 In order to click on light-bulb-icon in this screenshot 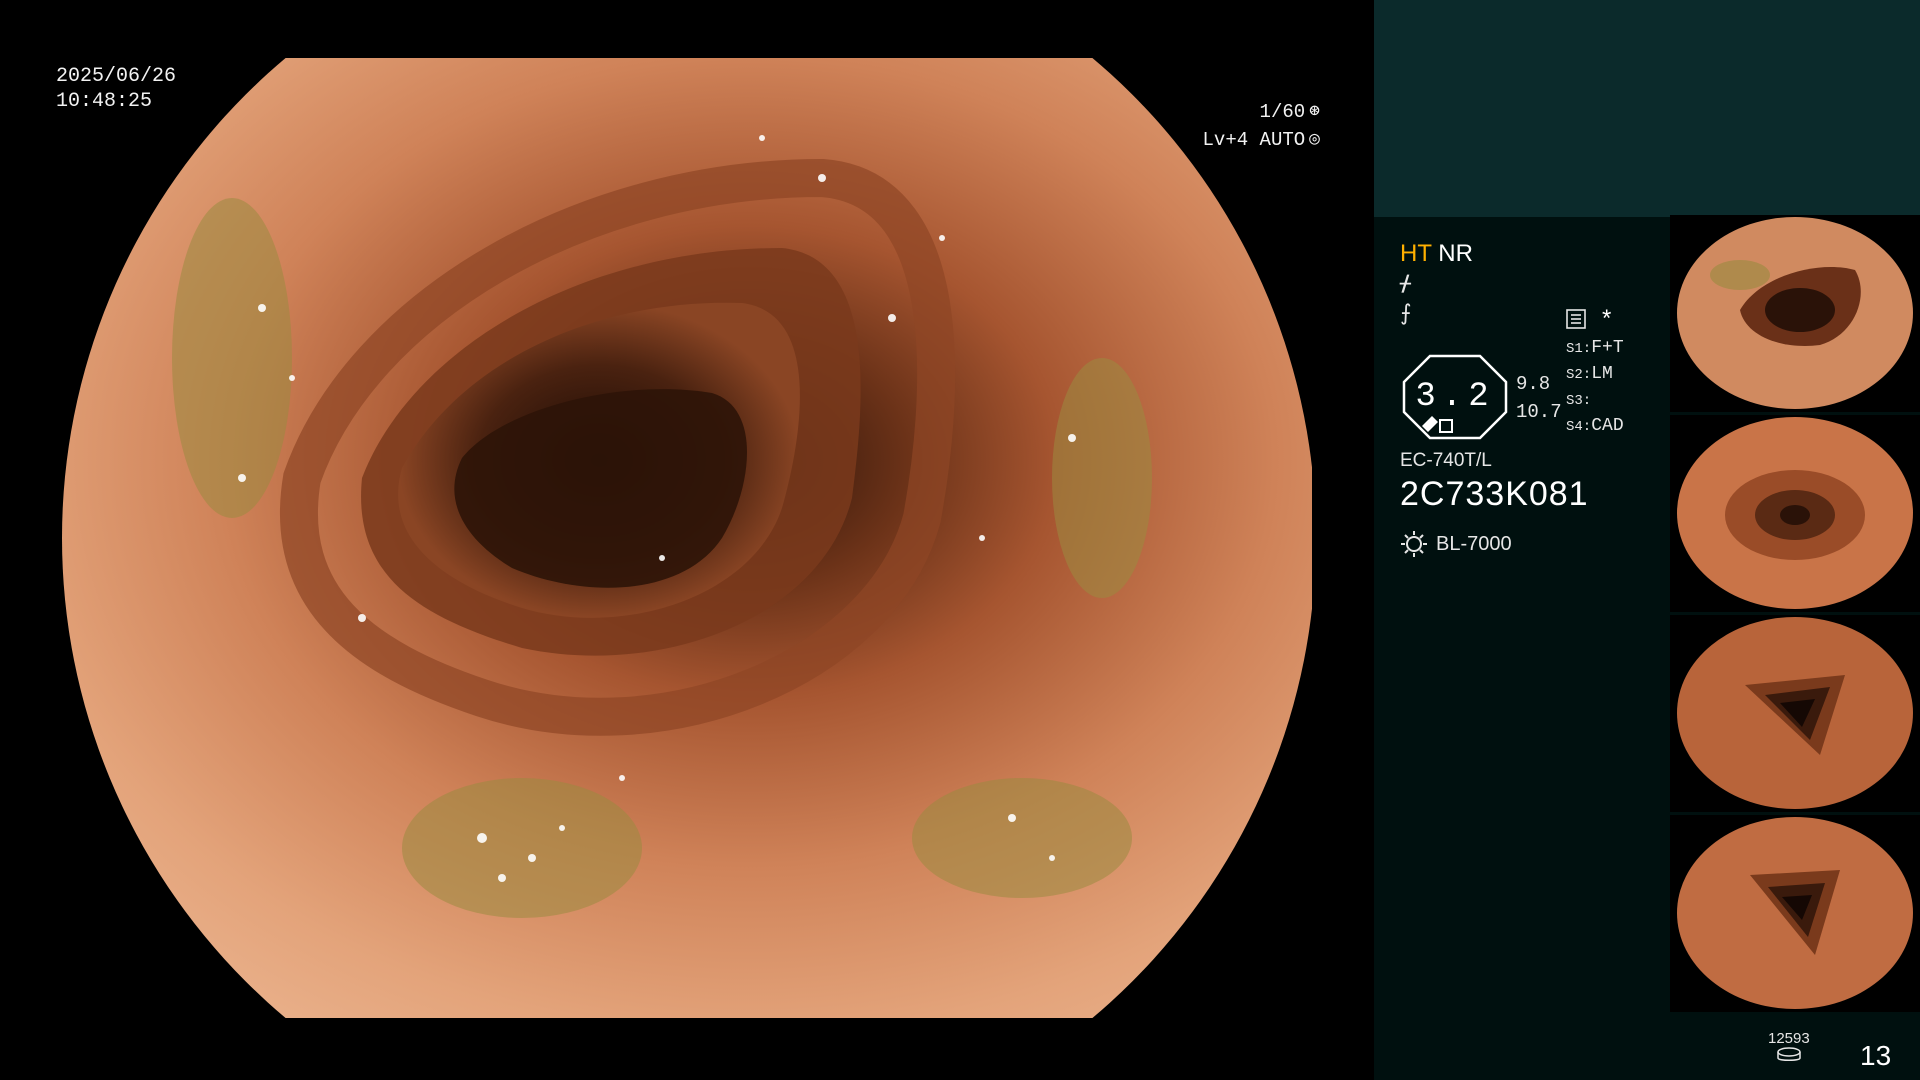, I will do `click(1414, 544)`.